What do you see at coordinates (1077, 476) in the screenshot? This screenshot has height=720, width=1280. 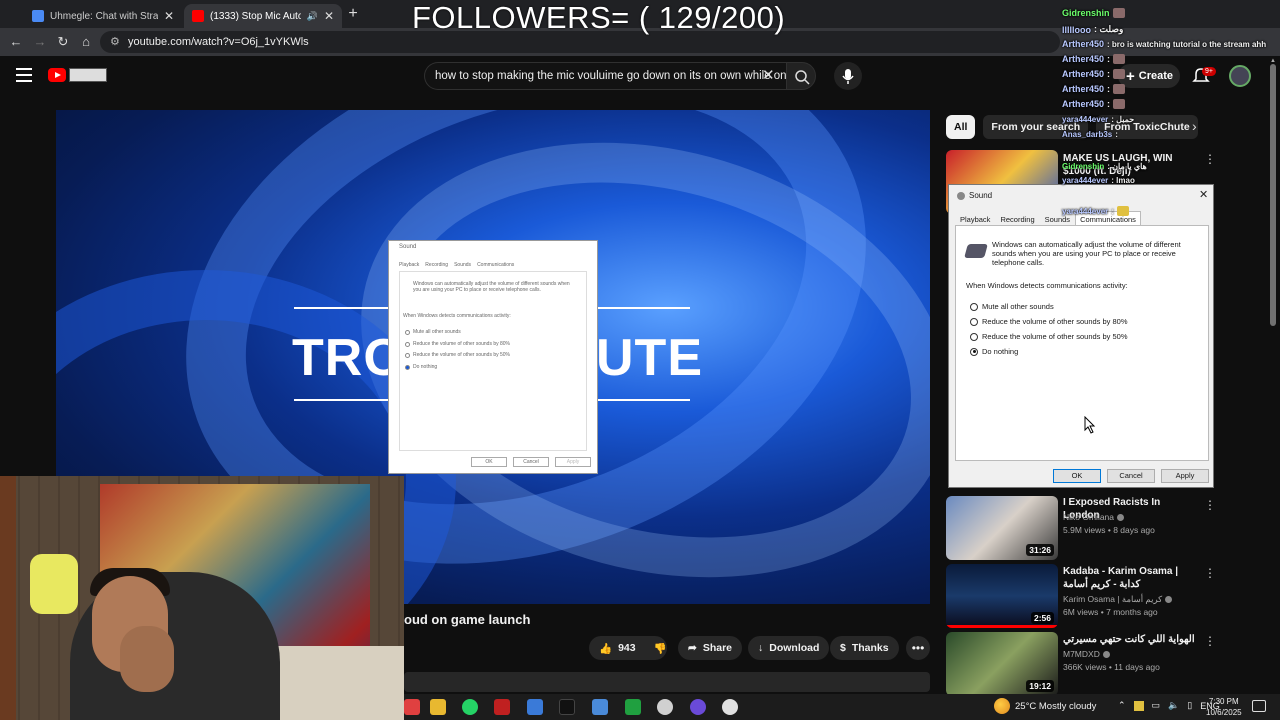 I see `ok-button: OK` at bounding box center [1077, 476].